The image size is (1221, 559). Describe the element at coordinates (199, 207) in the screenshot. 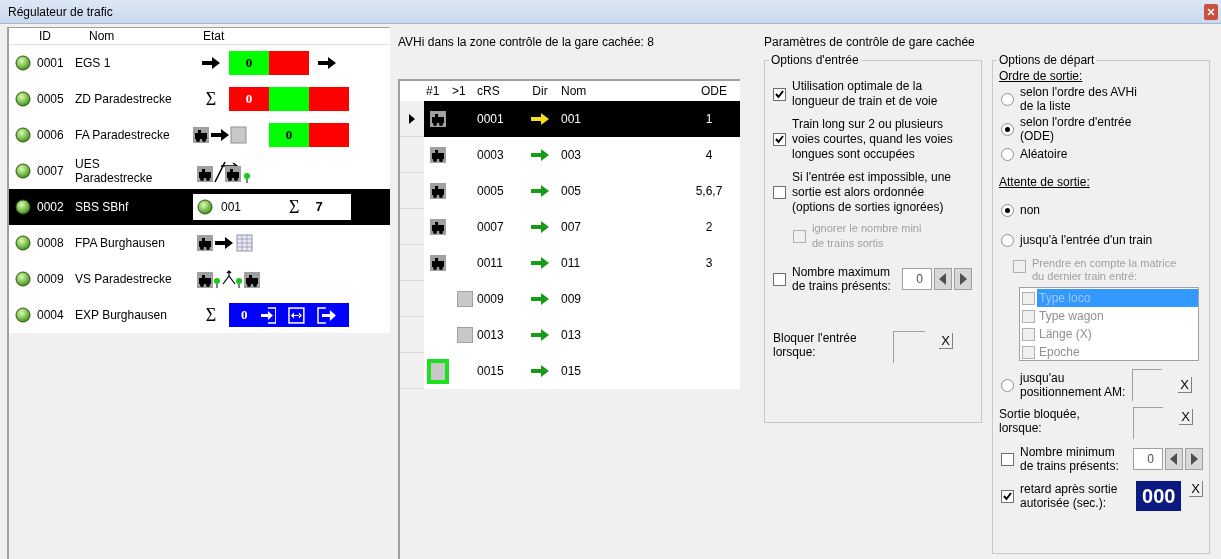

I see `station-row: 0002 SBS SBhf 001 Σ 7` at that location.